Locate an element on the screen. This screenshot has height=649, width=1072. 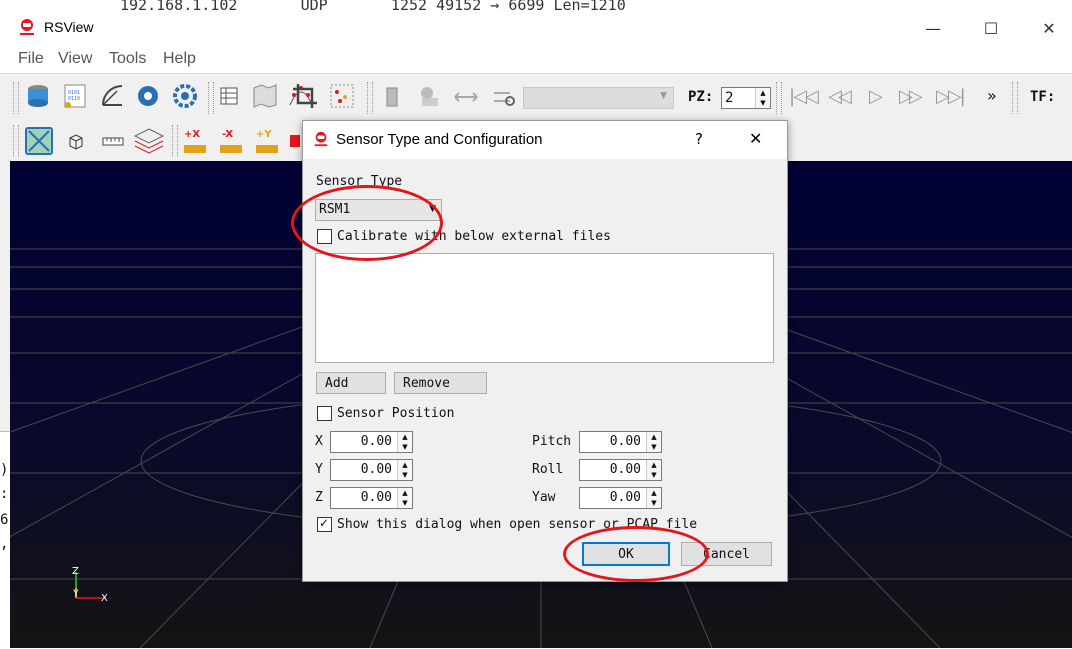
axis-y-label: Y is located at coordinates (76, 594).